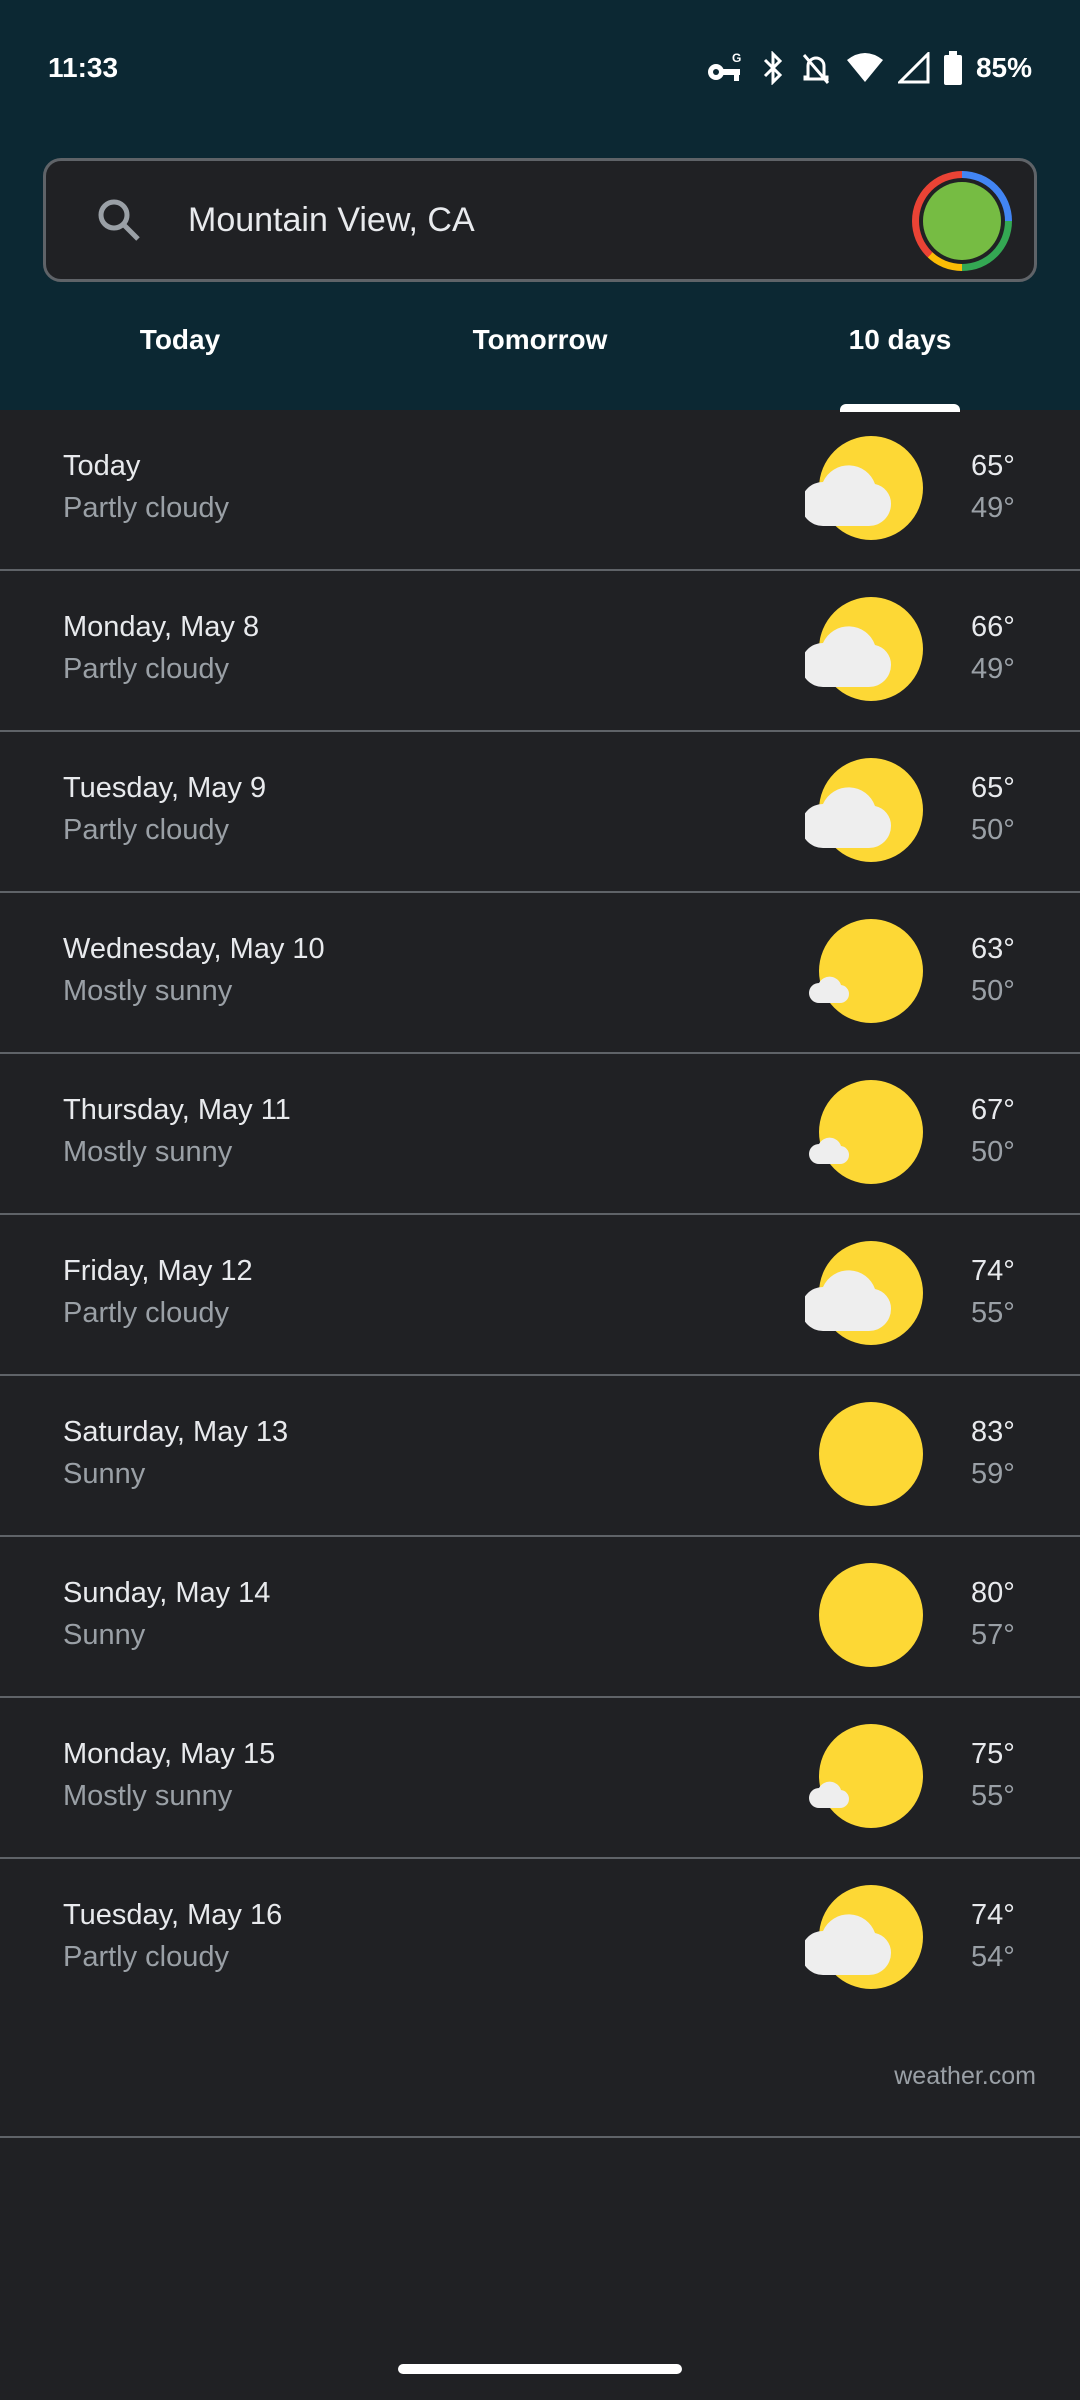  What do you see at coordinates (540, 1778) in the screenshot?
I see `forecast-row: Monday, May 15 Mostly sunny 75° 55°` at bounding box center [540, 1778].